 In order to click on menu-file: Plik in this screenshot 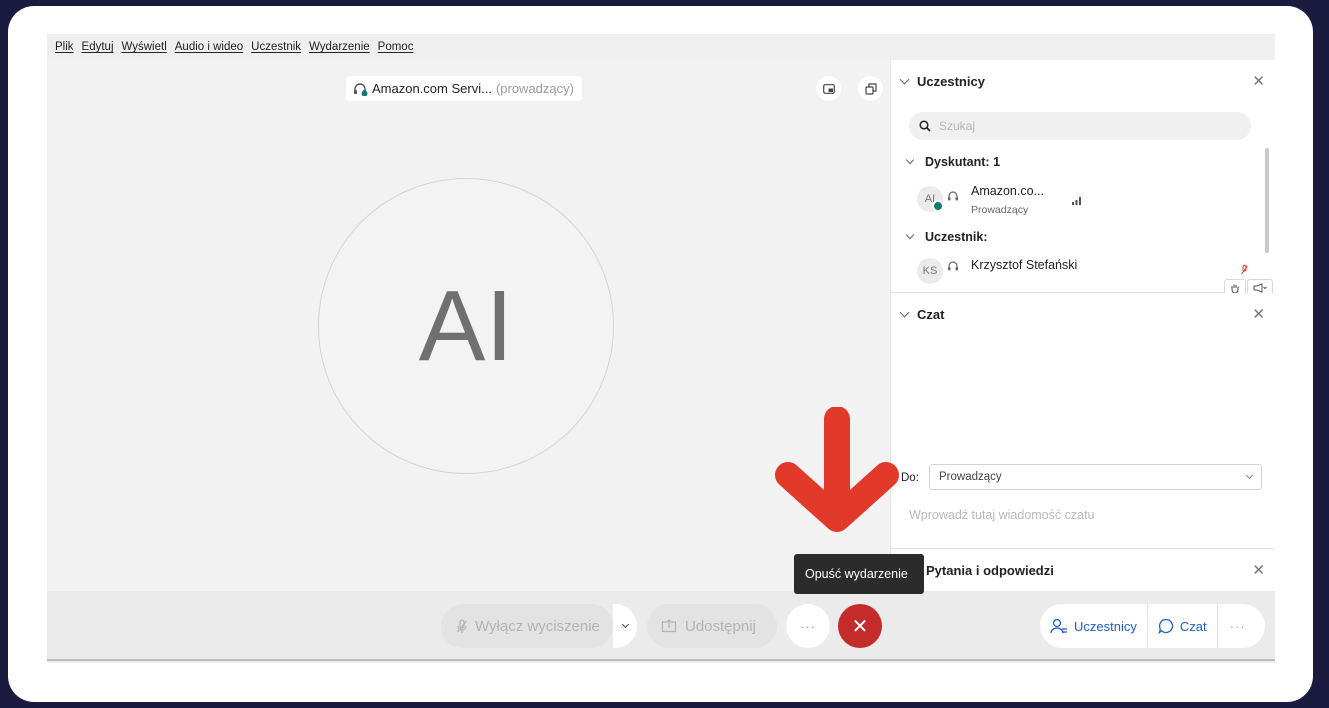, I will do `click(64, 47)`.